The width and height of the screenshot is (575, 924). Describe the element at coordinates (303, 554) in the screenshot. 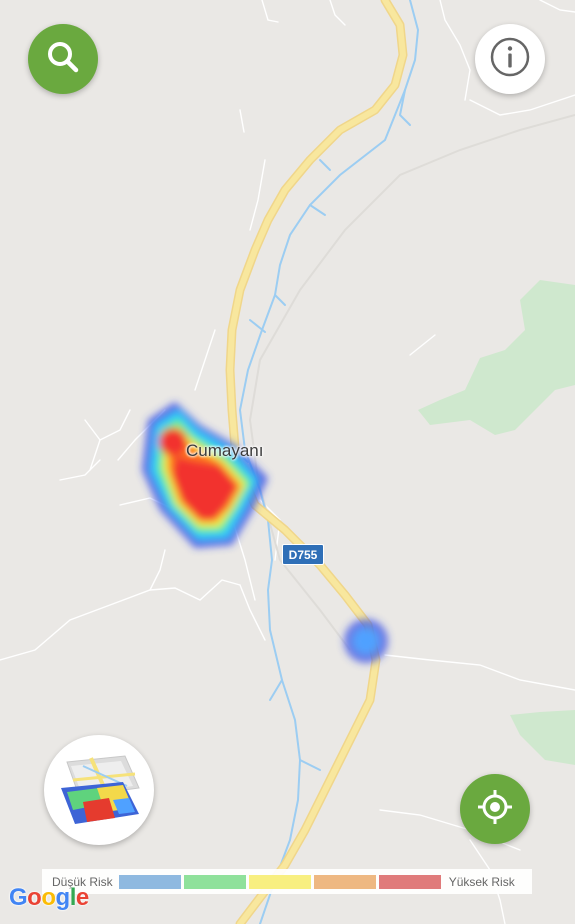

I see `route-shield: D755` at that location.